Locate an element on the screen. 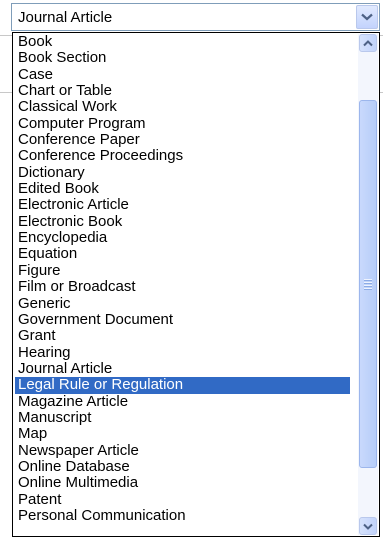 This screenshot has height=540, width=383. list-item: Book Section is located at coordinates (182, 58).